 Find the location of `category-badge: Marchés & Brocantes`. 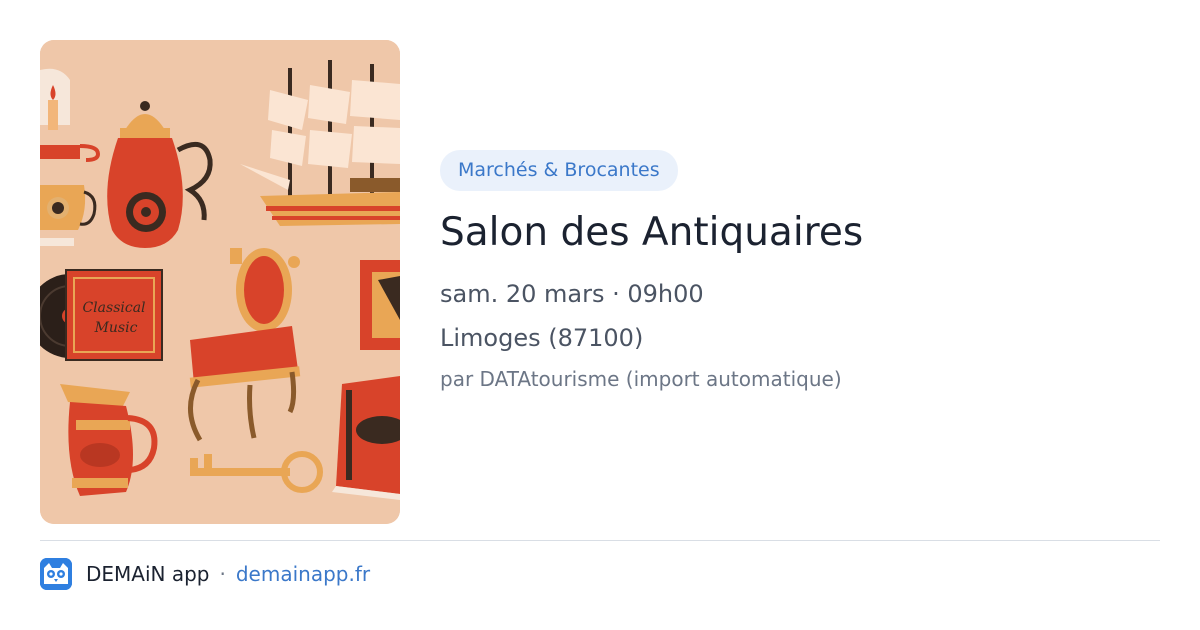

category-badge: Marchés & Brocantes is located at coordinates (559, 170).